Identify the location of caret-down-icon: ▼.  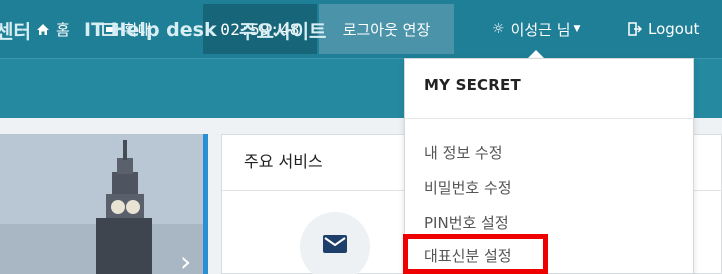
(577, 29).